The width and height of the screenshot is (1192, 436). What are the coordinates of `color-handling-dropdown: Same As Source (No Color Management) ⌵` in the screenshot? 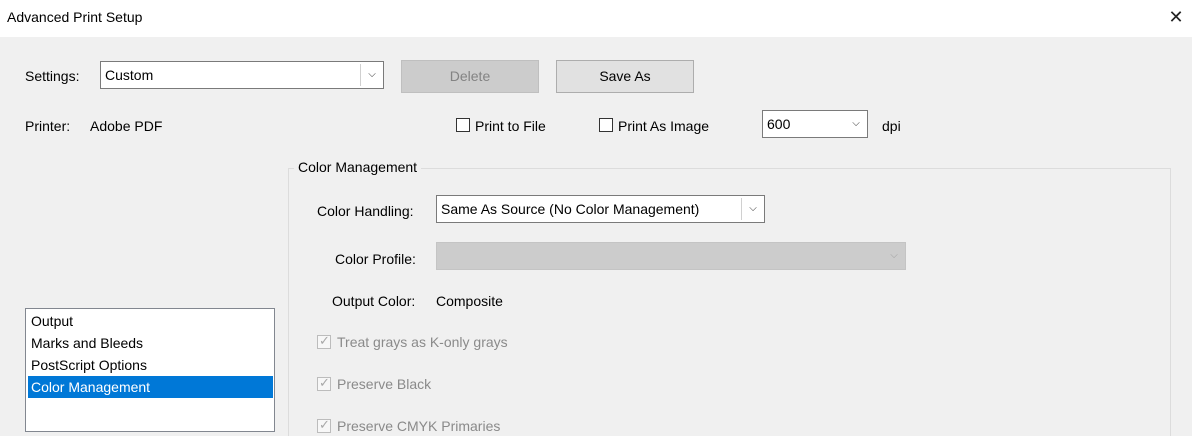 It's located at (600, 209).